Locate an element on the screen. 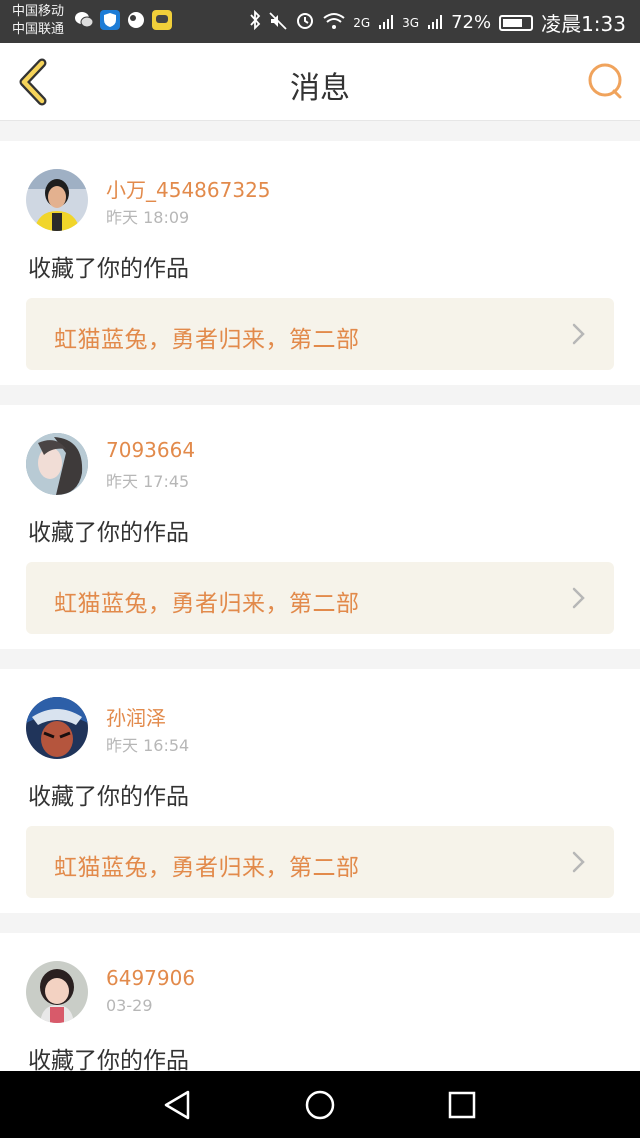  nav-home-button is located at coordinates (320, 1105).